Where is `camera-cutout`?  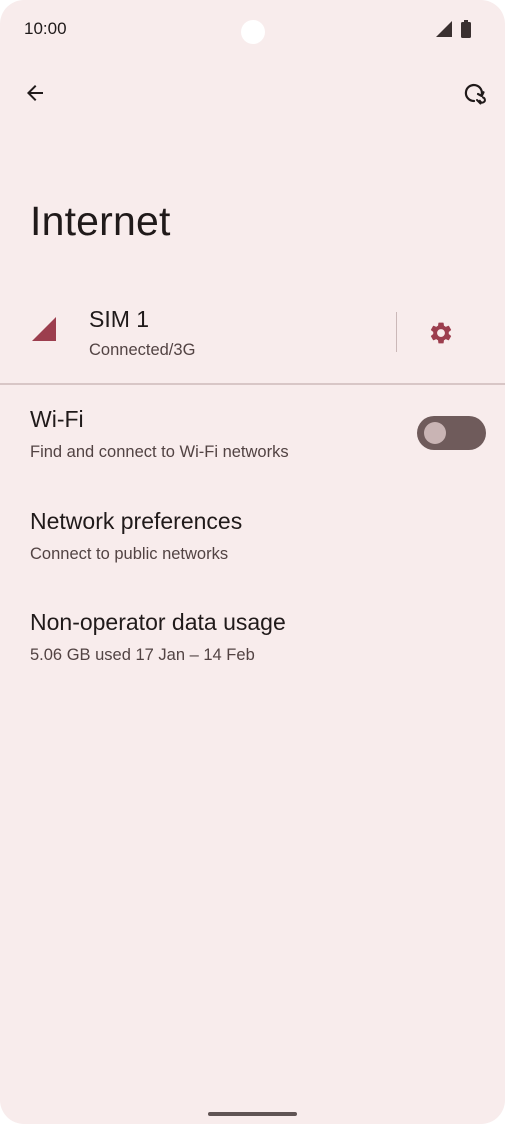
camera-cutout is located at coordinates (253, 32).